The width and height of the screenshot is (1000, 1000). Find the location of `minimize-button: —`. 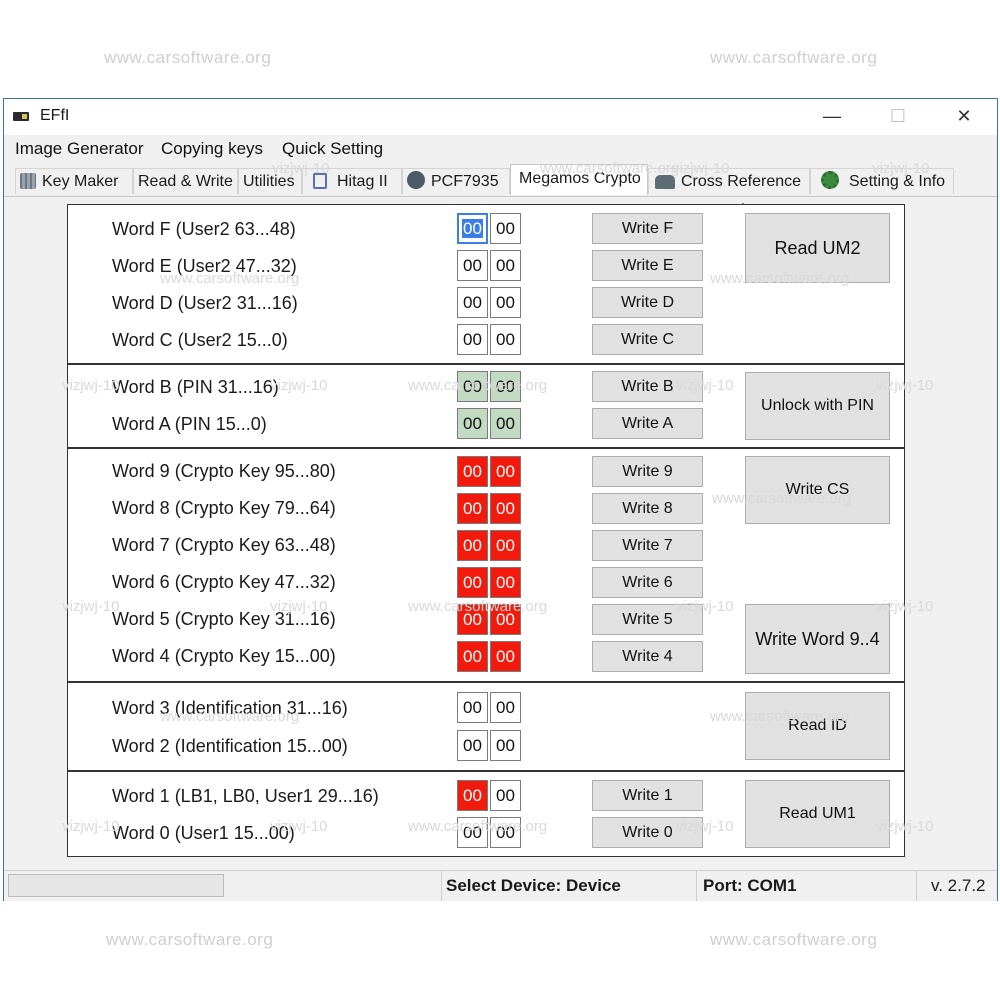

minimize-button: — is located at coordinates (832, 117).